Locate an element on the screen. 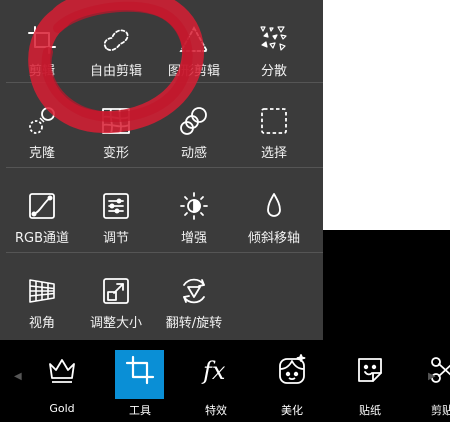  bottom-tab-tools: 工具 is located at coordinates (140, 381).